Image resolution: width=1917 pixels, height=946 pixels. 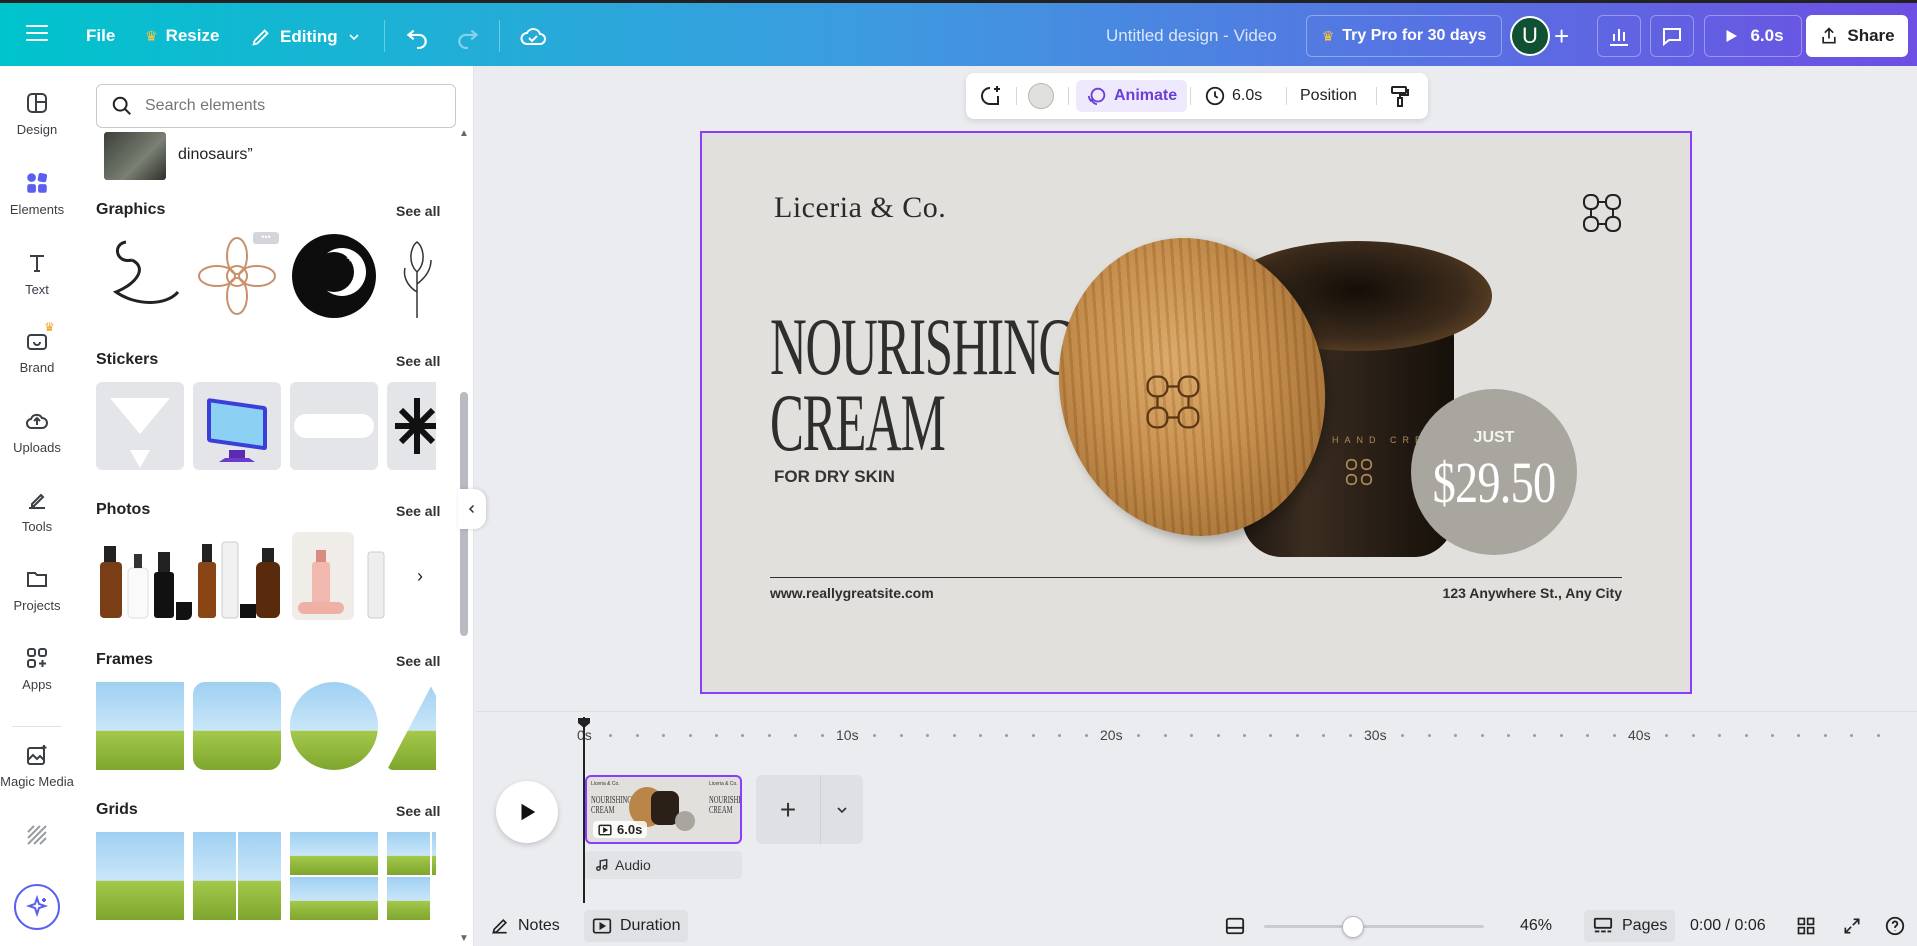 I want to click on graphic-tulip-lineart: ›, so click(x=411, y=276).